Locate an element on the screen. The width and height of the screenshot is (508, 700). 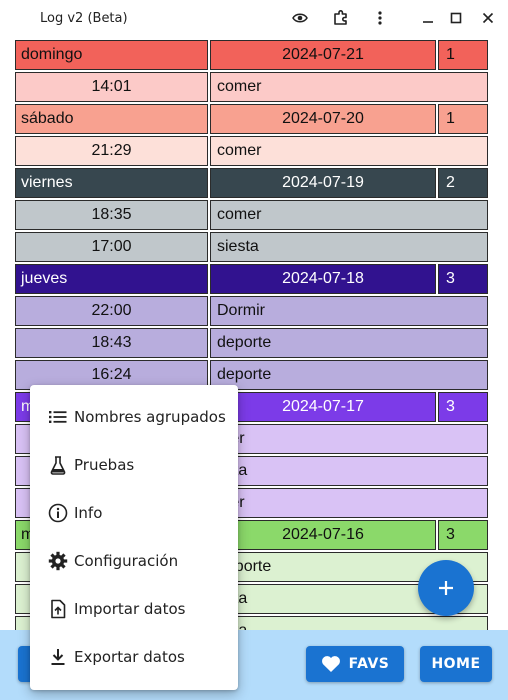
entry-time: 17:00 is located at coordinates (111, 247).